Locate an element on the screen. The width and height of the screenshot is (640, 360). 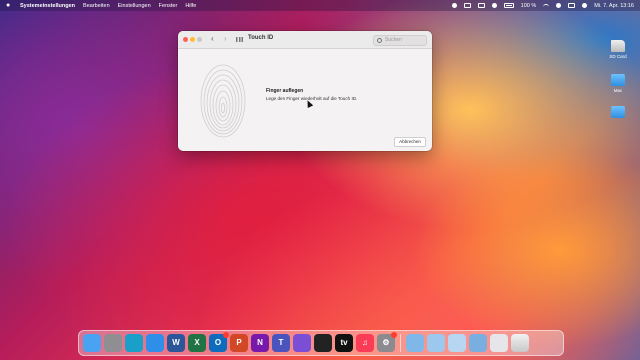
control-center-icon is located at coordinates (572, 5).